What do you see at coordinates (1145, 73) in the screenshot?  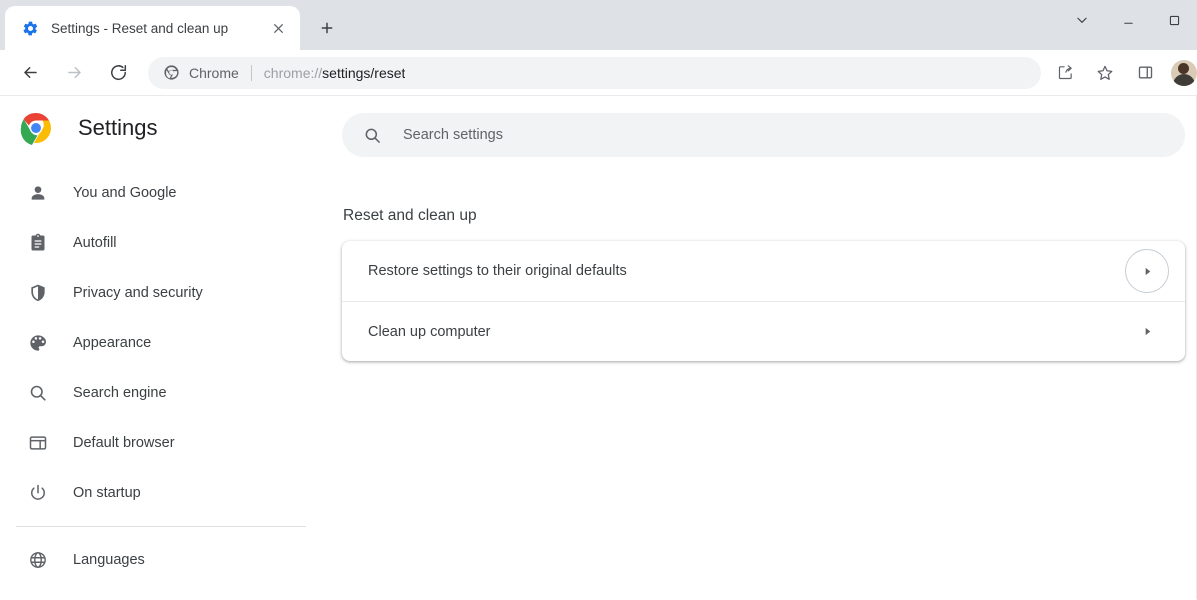 I see `side-panel-icon` at bounding box center [1145, 73].